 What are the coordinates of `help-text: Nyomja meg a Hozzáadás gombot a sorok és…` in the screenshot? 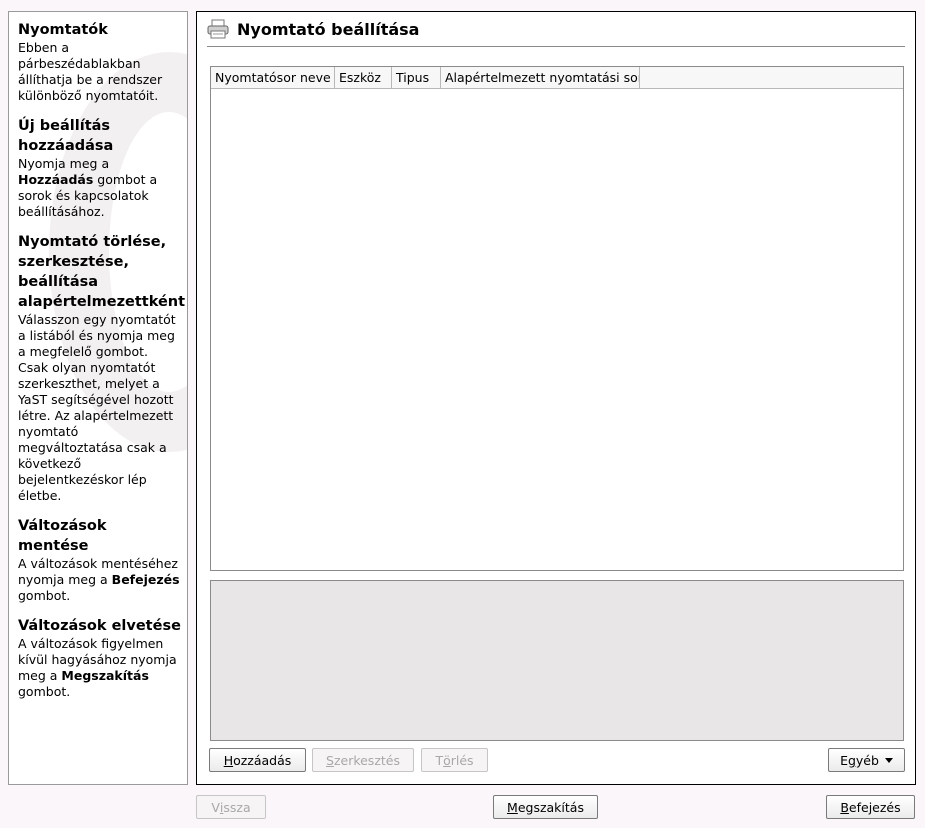 It's located at (88, 187).